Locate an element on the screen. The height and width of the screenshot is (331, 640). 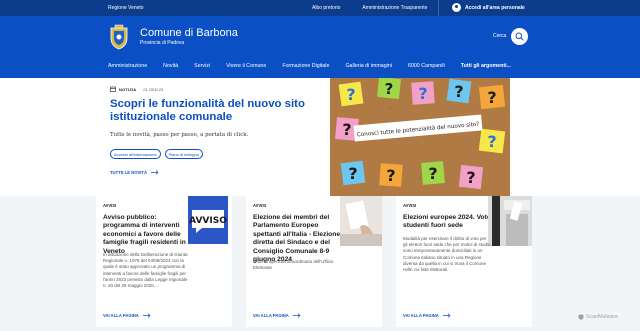
amministrazione-trasparente-link: Amministrazione Trasparente is located at coordinates (394, 8).